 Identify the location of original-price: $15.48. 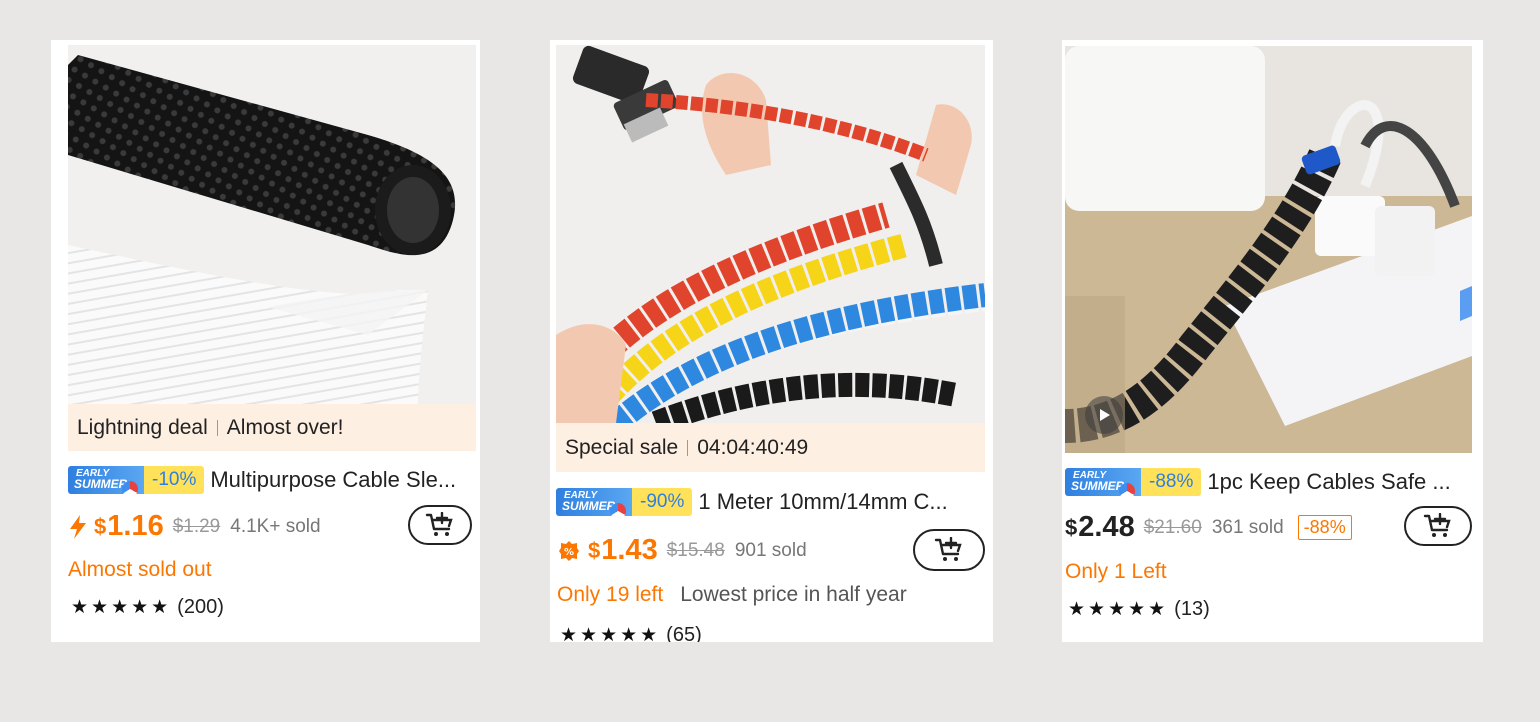
(695, 550).